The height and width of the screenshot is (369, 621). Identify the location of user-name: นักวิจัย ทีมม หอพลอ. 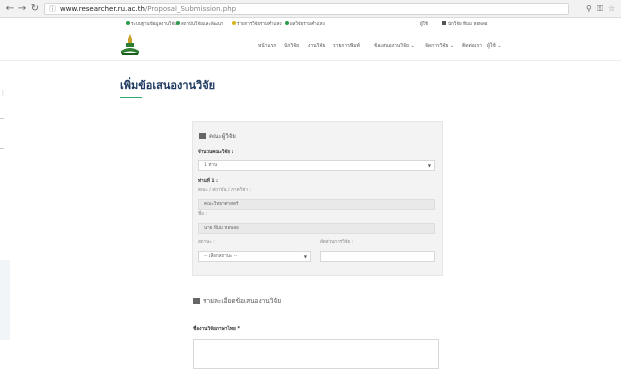
(468, 24).